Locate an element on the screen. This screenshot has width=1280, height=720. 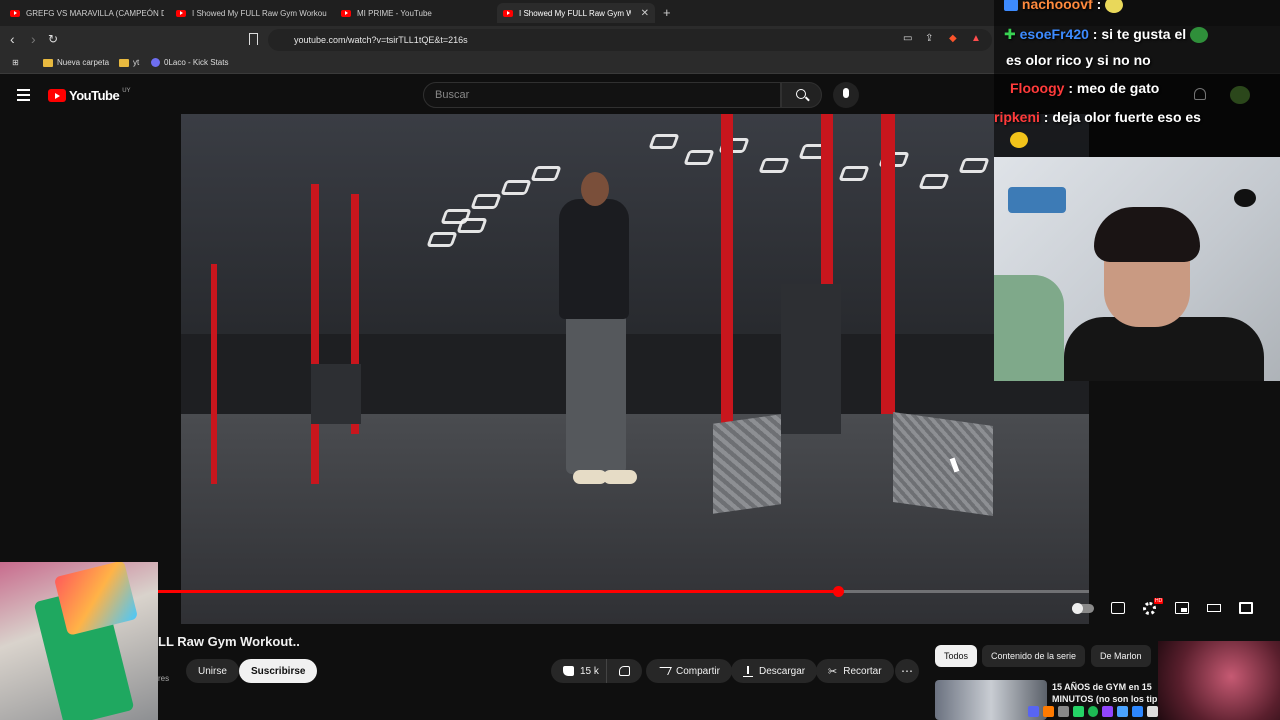
back-button: ‹ is located at coordinates (12, 39).